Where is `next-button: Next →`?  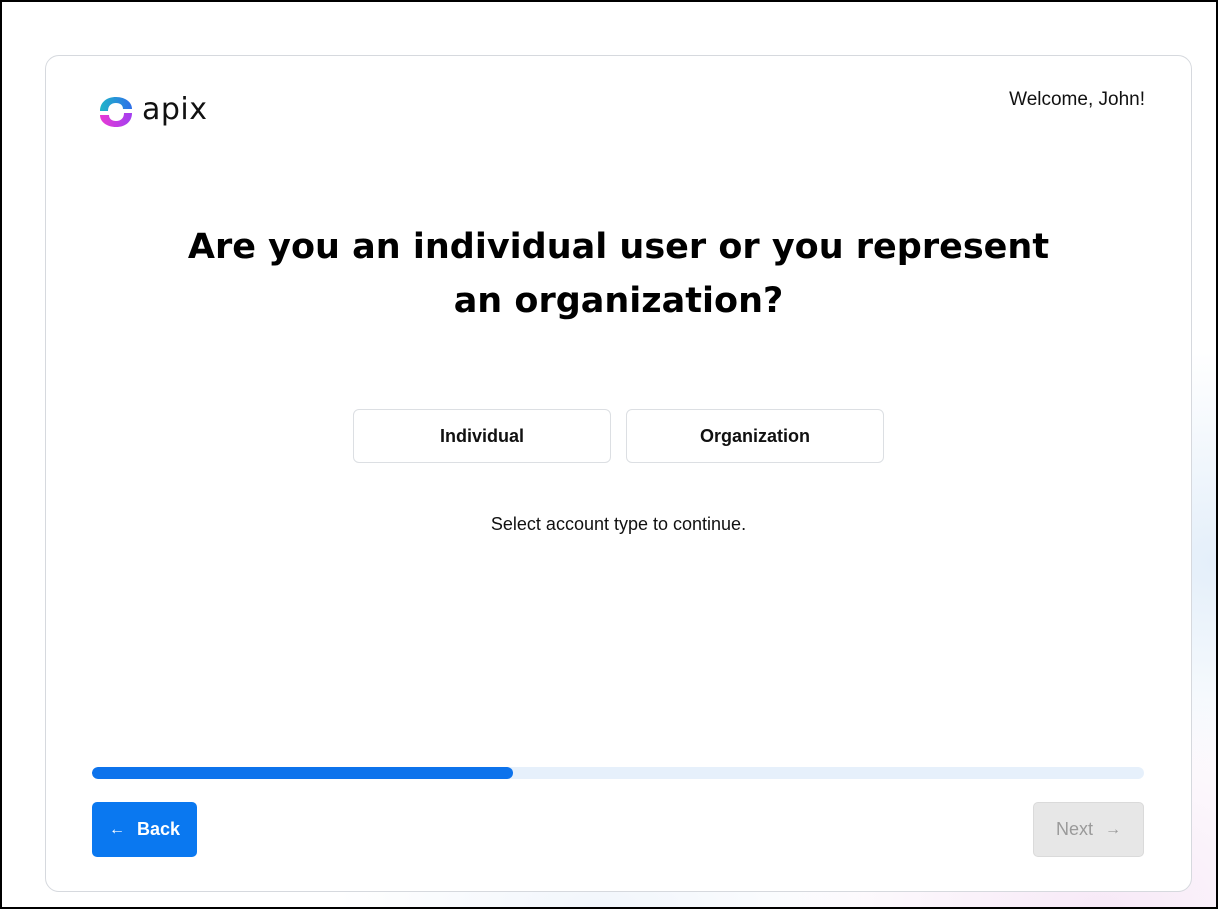
next-button: Next → is located at coordinates (1088, 829).